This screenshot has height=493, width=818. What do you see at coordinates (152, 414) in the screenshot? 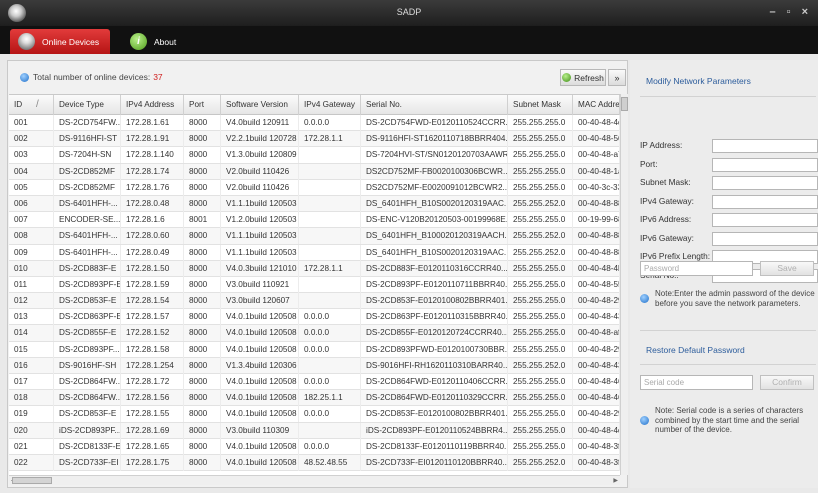
I see `cell-ipv4-address: 172.28.1.55` at bounding box center [152, 414].